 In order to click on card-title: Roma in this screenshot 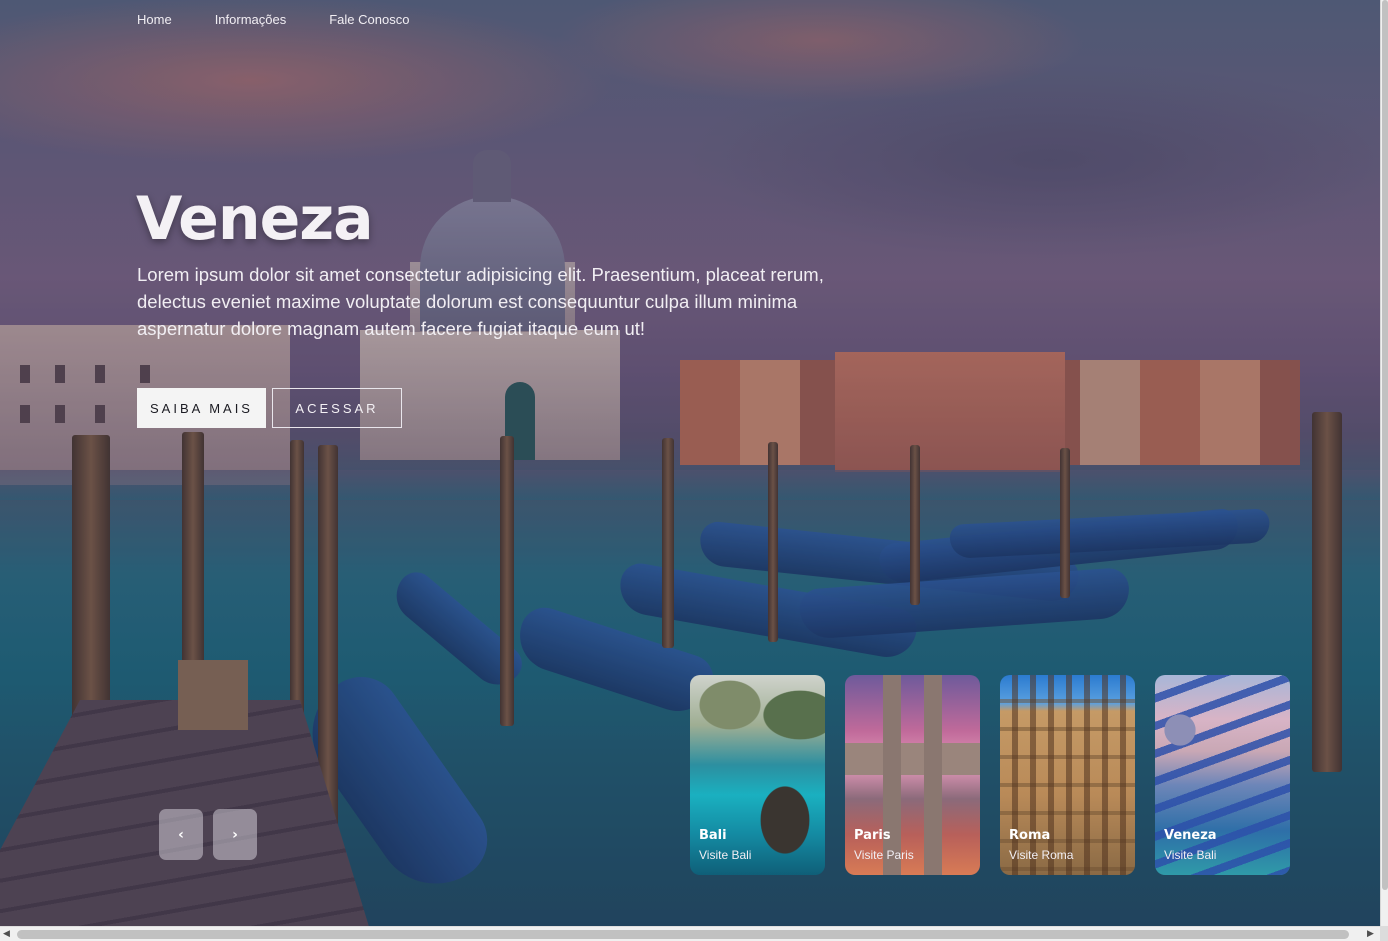, I will do `click(1030, 835)`.